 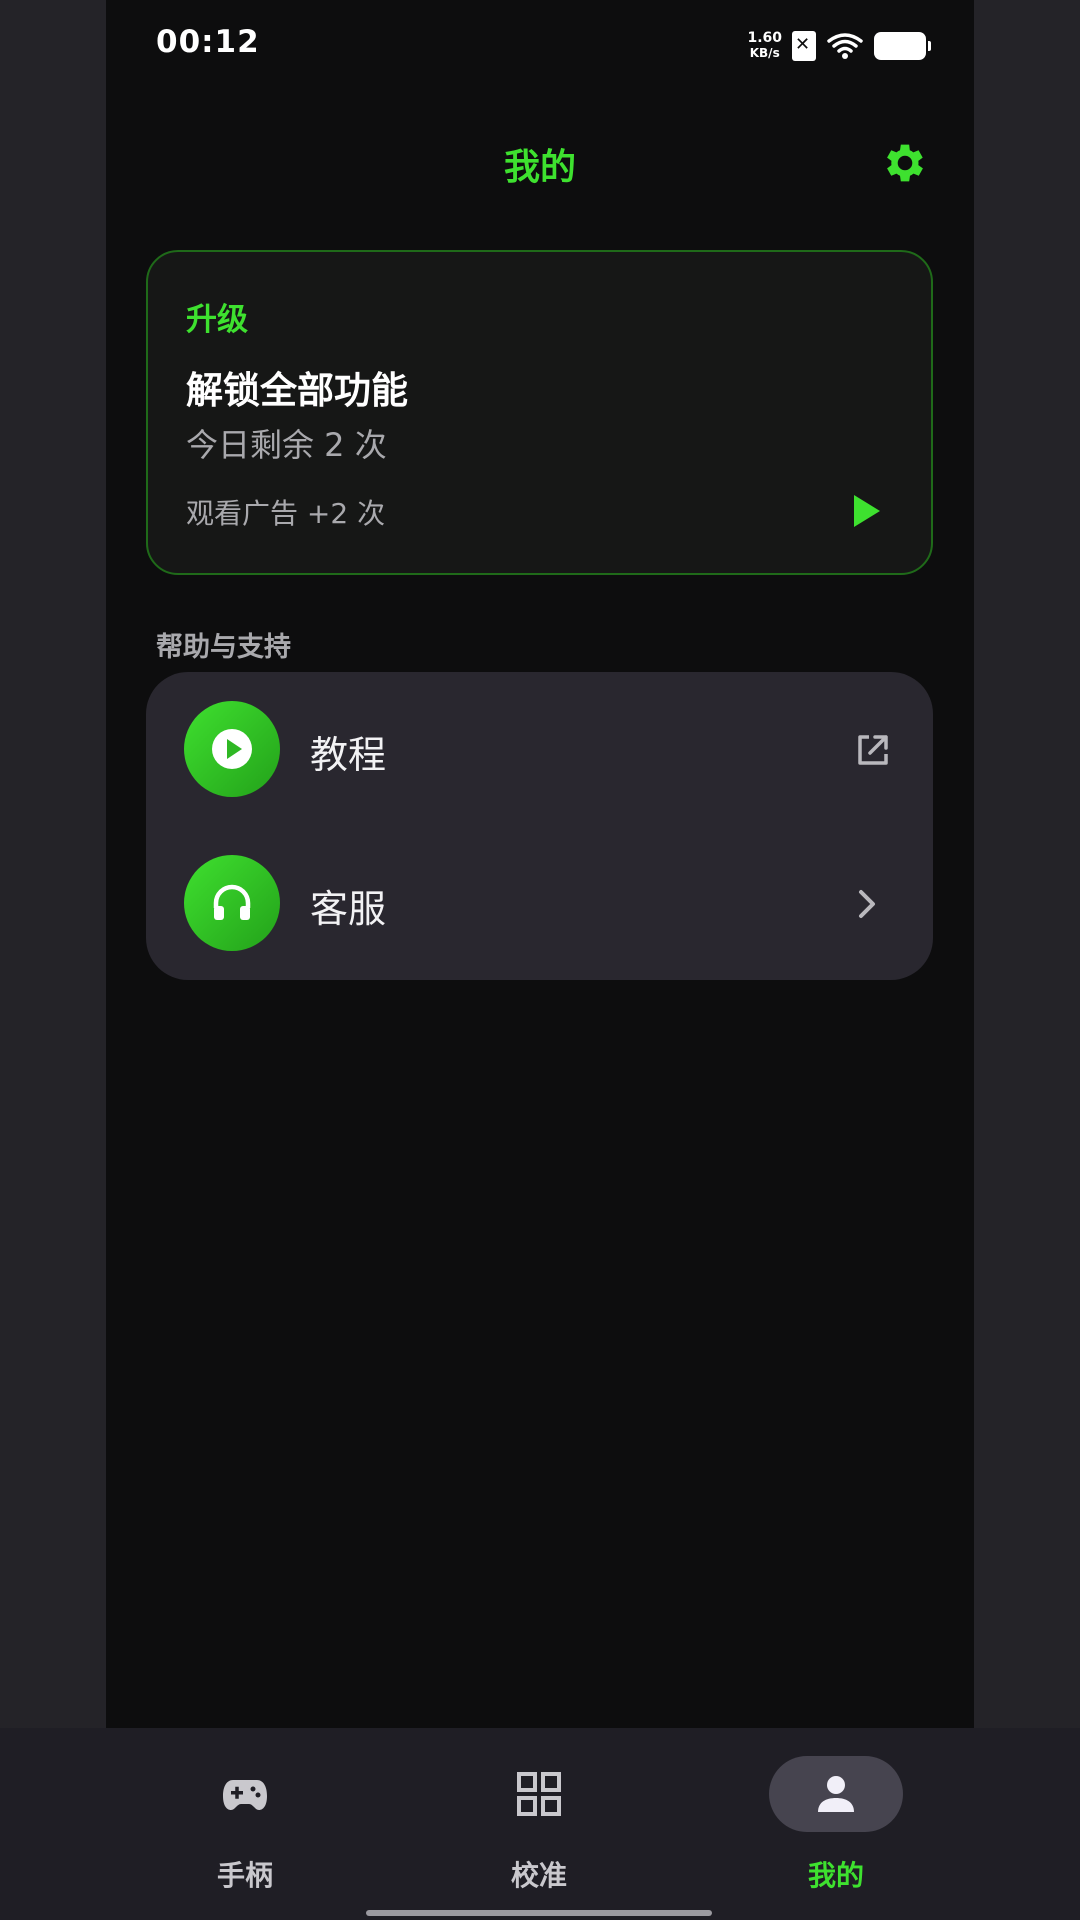 I want to click on person-icon, so click(x=836, y=1794).